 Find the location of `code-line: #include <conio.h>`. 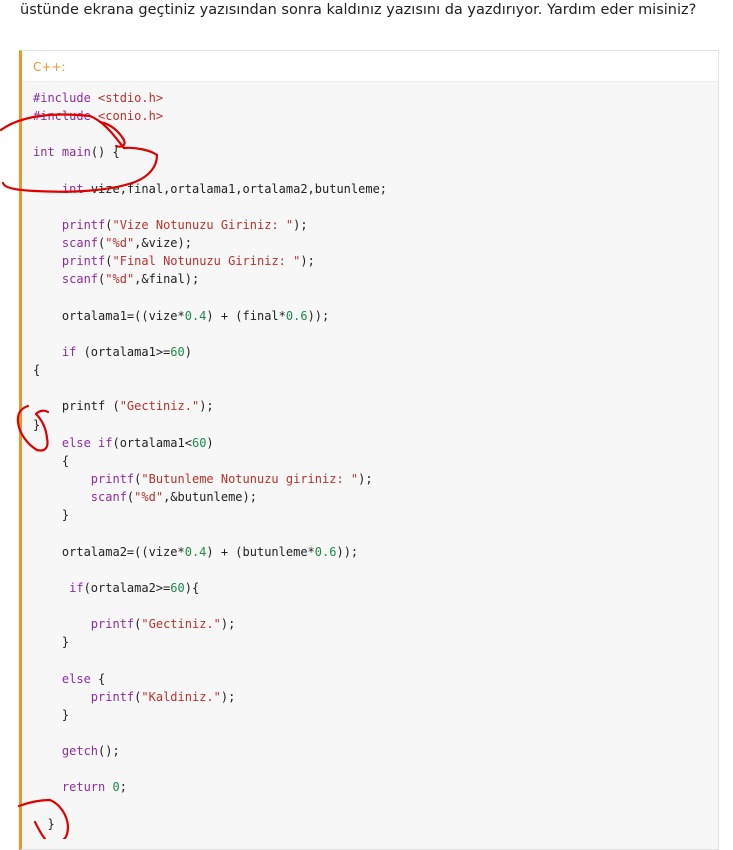

code-line: #include <conio.h> is located at coordinates (375, 116).